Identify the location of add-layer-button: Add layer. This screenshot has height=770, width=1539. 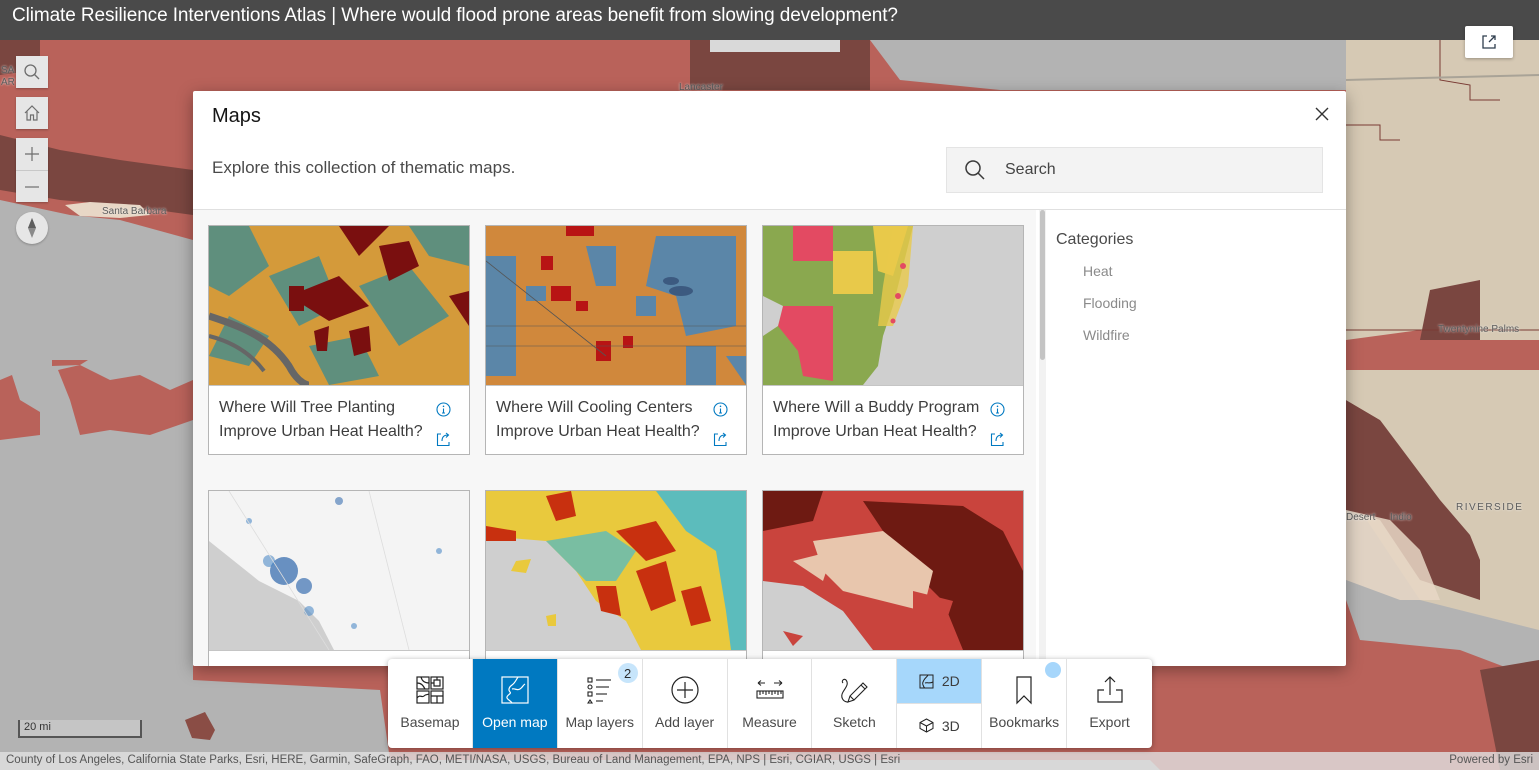
(685, 703).